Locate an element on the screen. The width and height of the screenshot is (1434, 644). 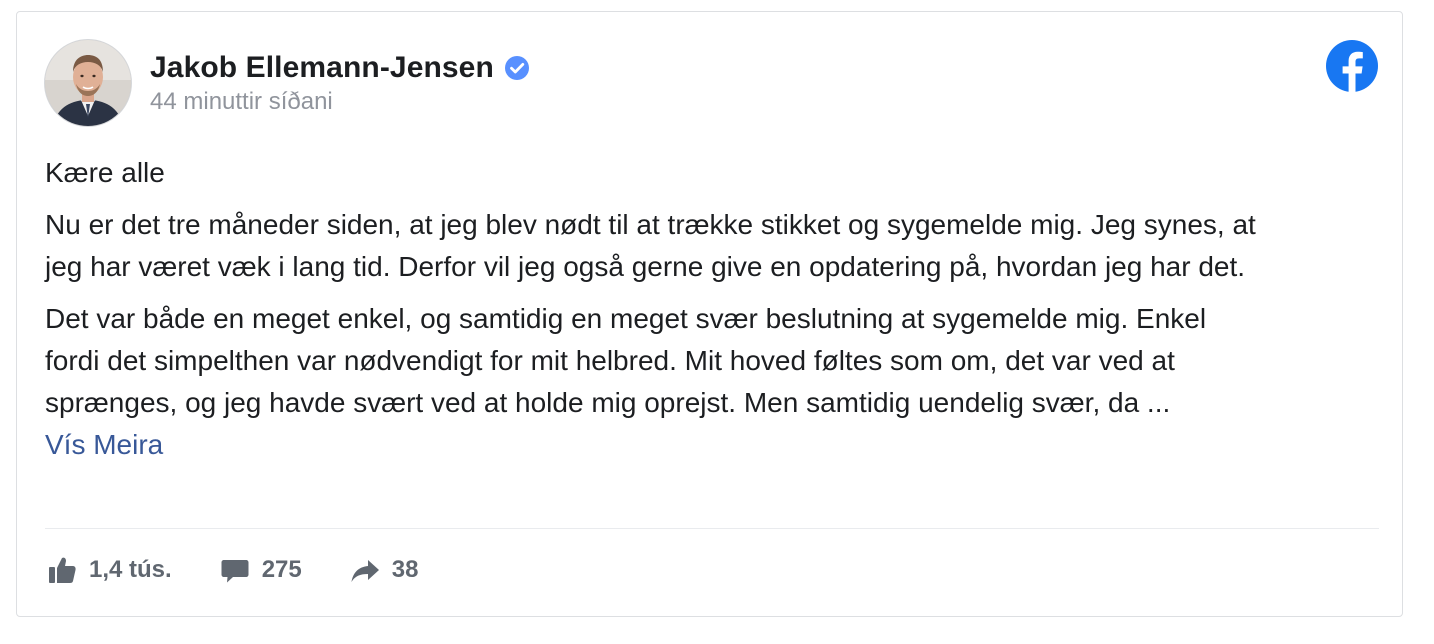
thumbs-up-icon is located at coordinates (62, 570).